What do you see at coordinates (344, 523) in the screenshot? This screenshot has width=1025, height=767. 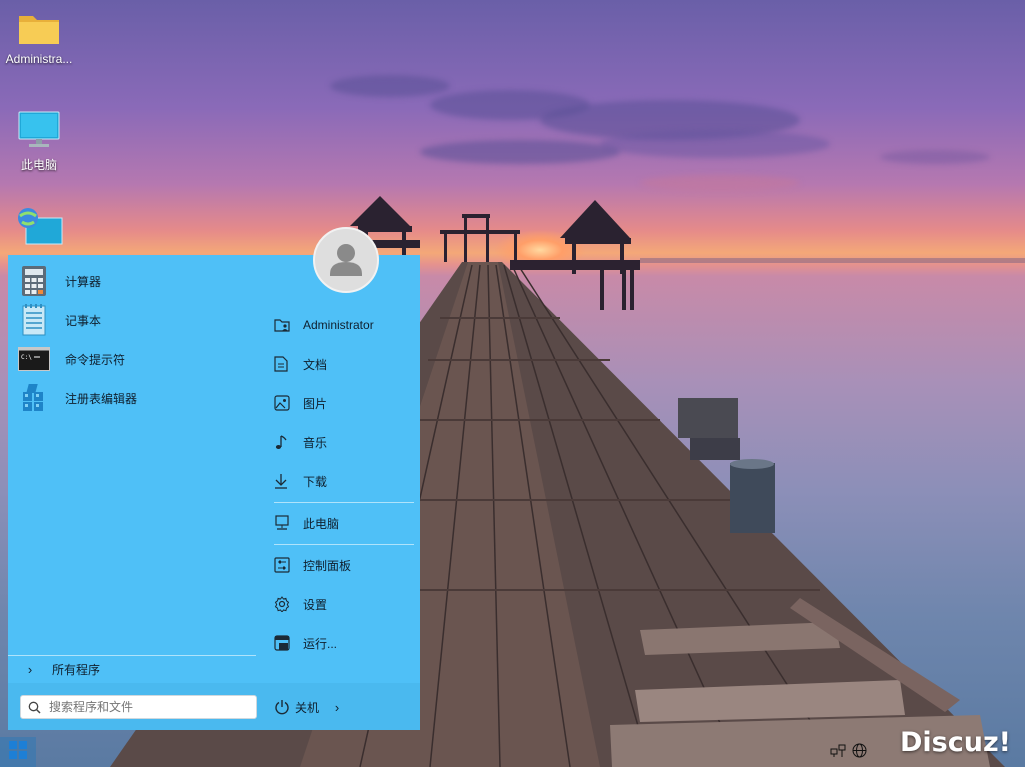 I see `place-item-this-pc: 此电脑` at bounding box center [344, 523].